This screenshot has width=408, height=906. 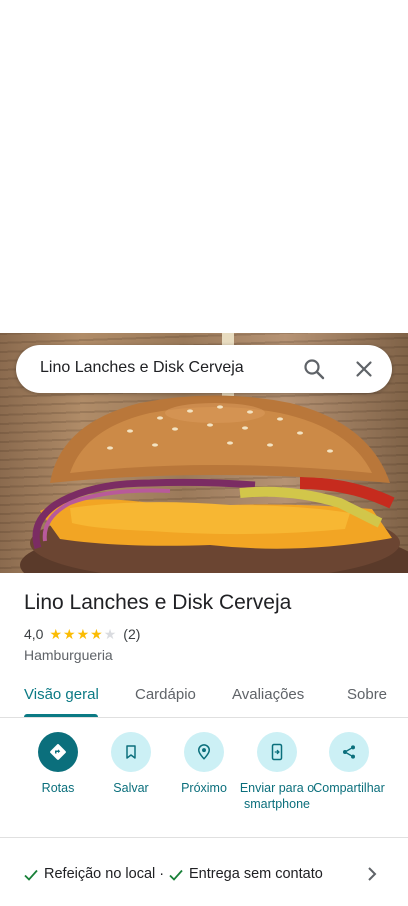 What do you see at coordinates (256, 874) in the screenshot?
I see `service-option-contactless-delivery: Entrega sem contato` at bounding box center [256, 874].